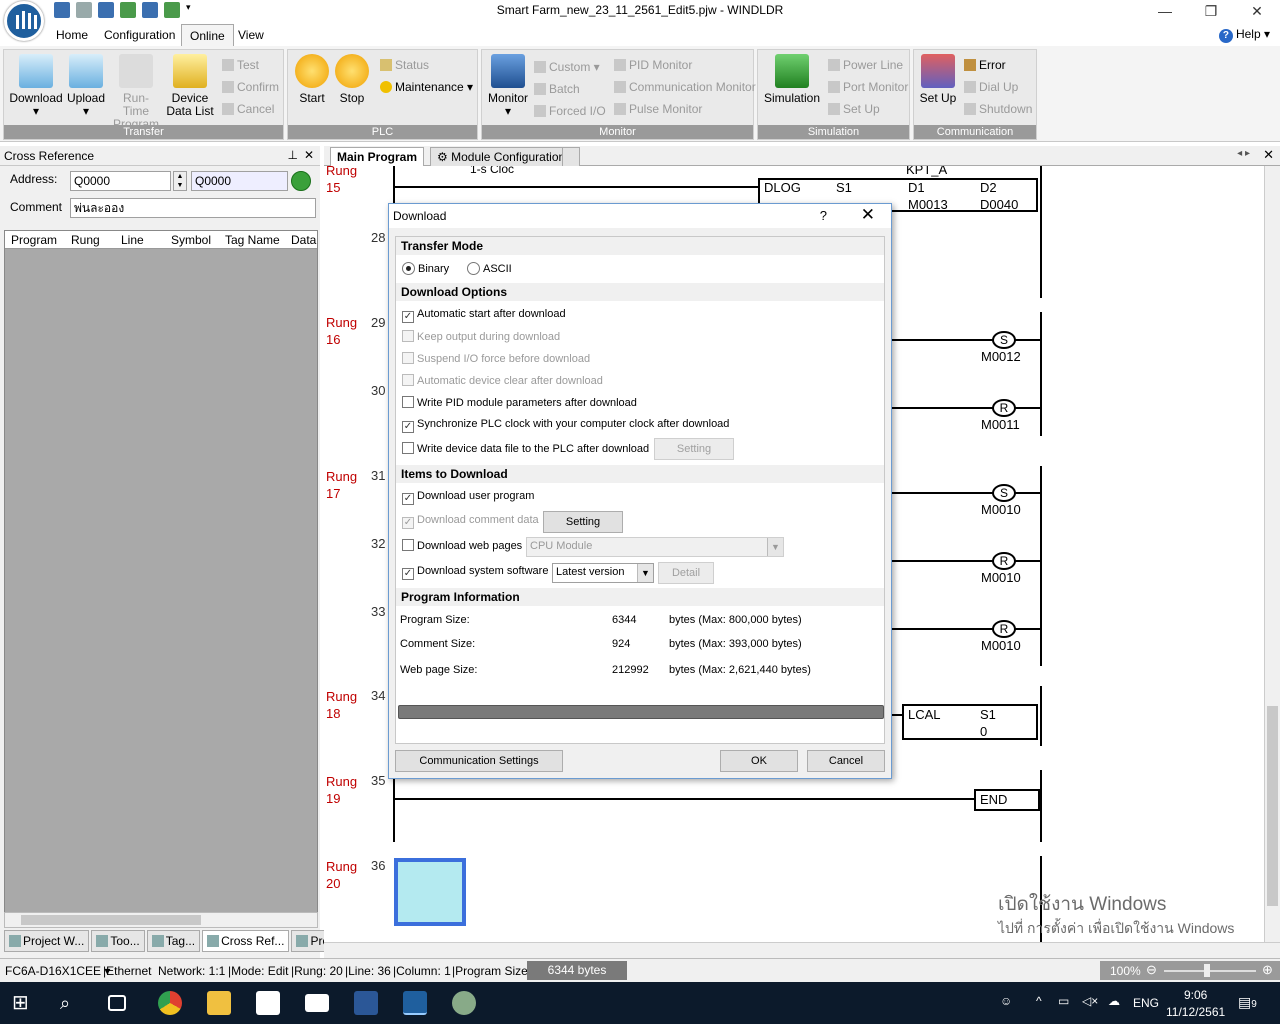 This screenshot has width=1280, height=1024. Describe the element at coordinates (248, 109) in the screenshot. I see `cancel-transfer-button: Cancel` at that location.